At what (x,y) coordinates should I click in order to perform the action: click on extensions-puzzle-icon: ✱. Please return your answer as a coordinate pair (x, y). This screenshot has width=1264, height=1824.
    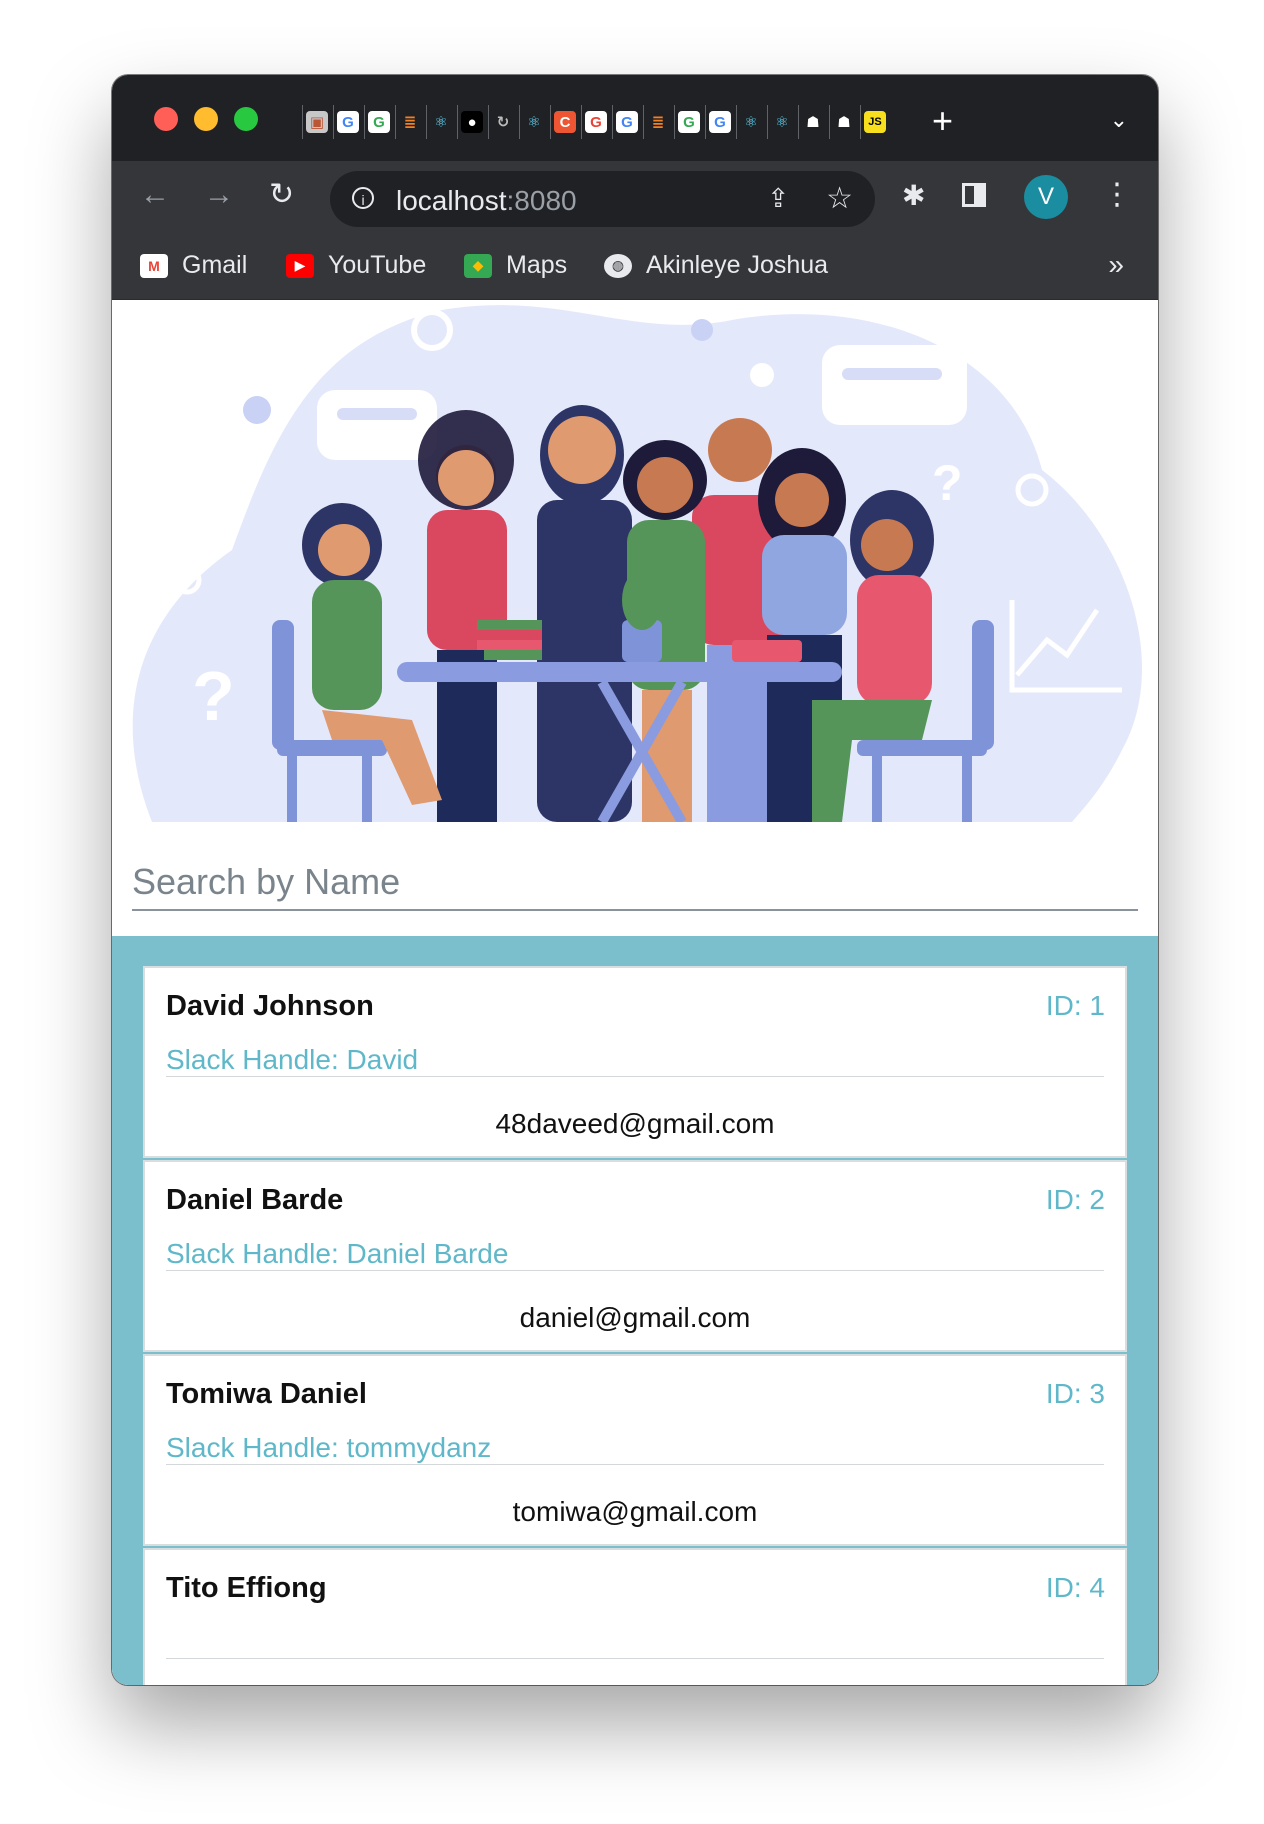
    Looking at the image, I should click on (913, 195).